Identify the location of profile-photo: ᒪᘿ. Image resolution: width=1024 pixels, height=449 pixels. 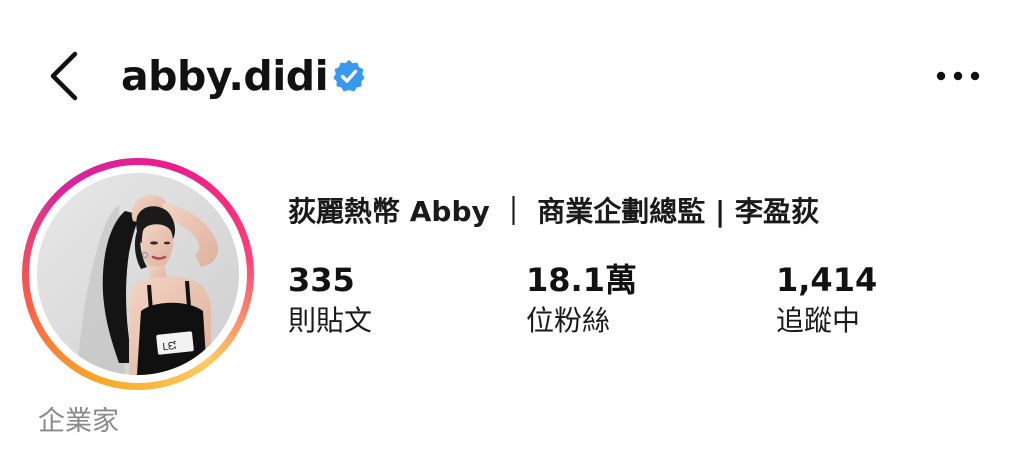
(138, 274).